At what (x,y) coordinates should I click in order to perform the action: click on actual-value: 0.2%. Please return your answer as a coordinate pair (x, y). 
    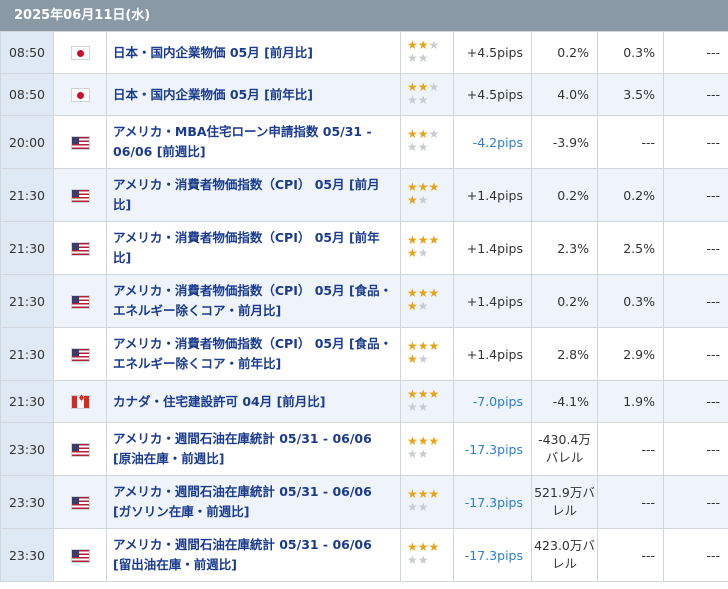
    Looking at the image, I should click on (564, 301).